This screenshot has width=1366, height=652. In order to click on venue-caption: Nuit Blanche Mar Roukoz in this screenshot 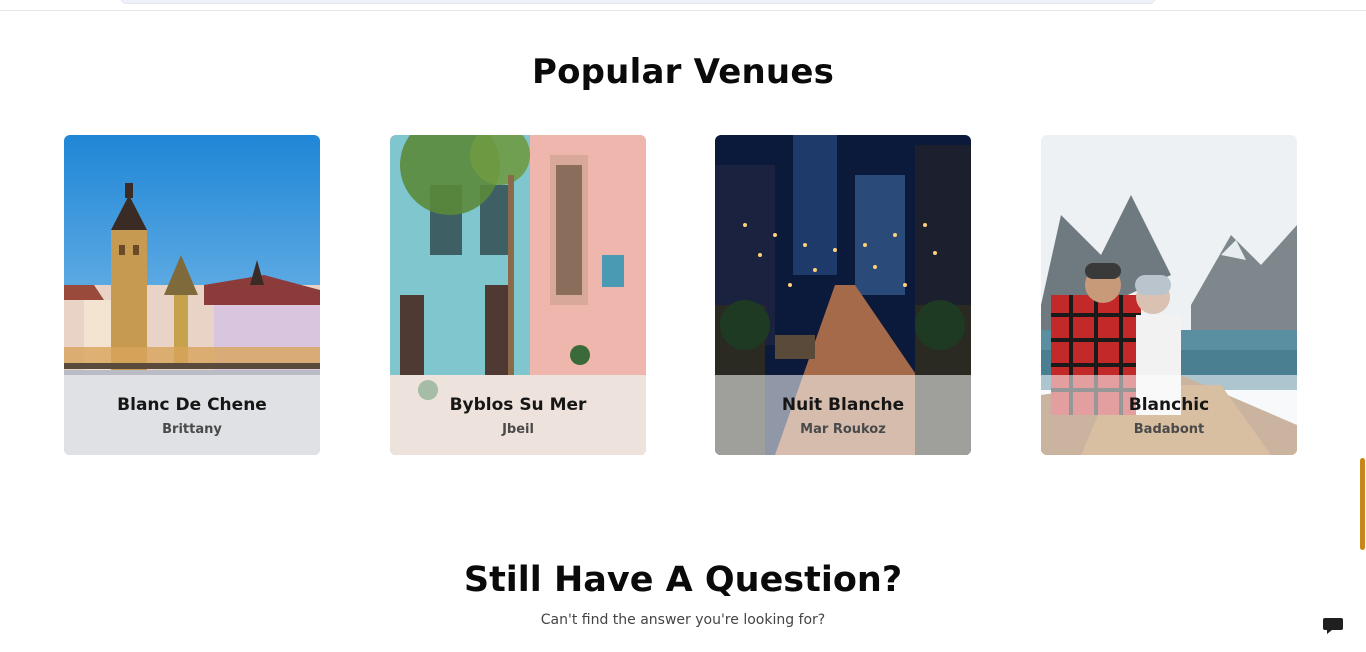, I will do `click(843, 415)`.